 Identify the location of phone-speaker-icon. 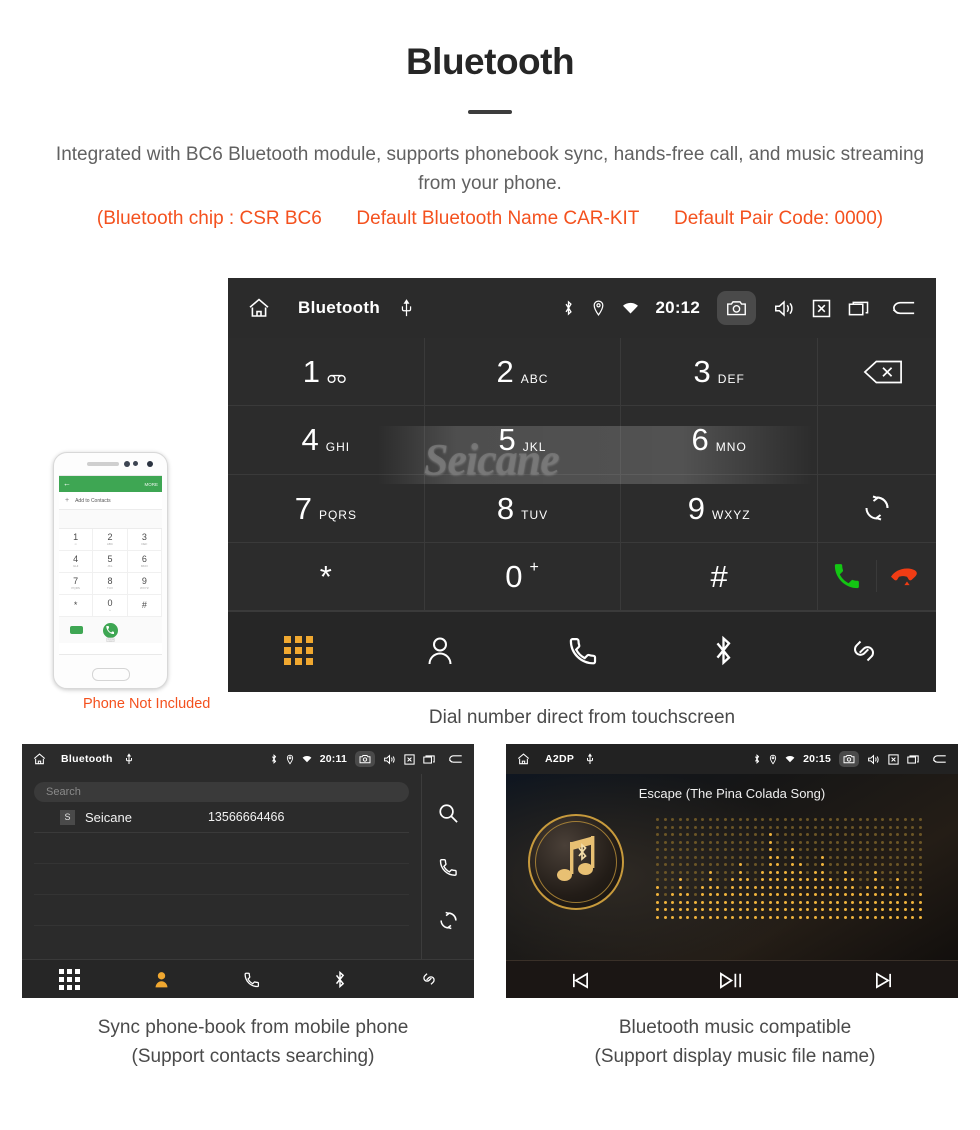
(103, 464).